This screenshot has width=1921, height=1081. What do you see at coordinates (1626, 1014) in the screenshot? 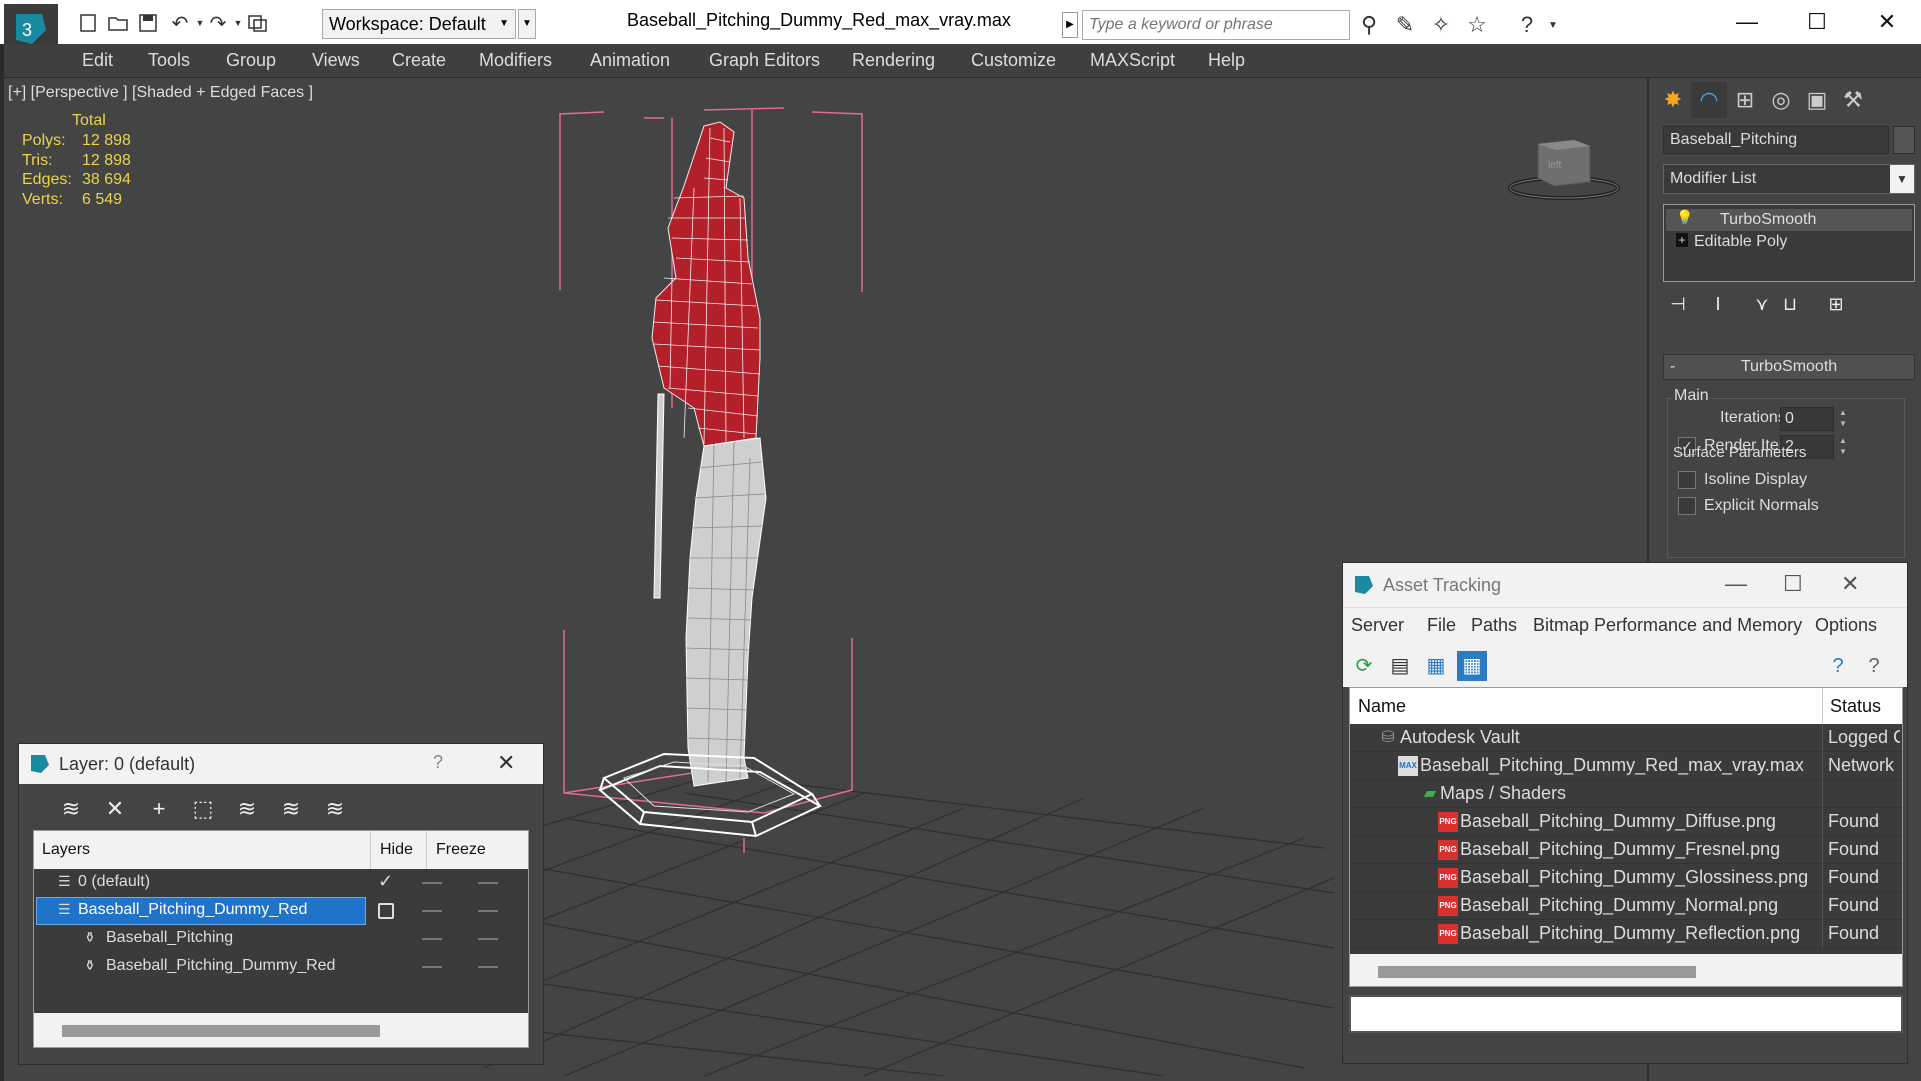
I see `asset-path-field` at bounding box center [1626, 1014].